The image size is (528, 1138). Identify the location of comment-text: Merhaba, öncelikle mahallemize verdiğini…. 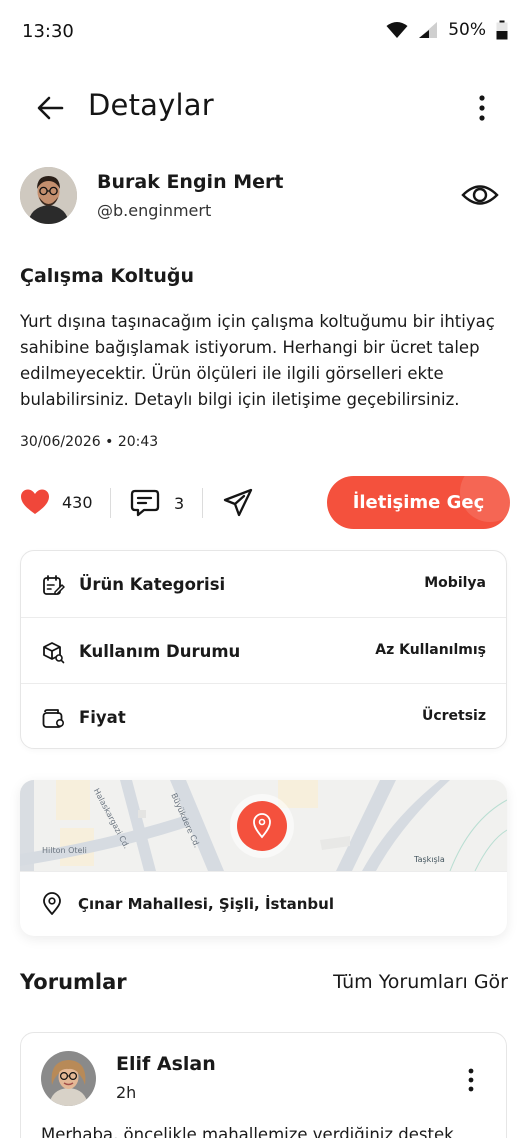
(247, 1131).